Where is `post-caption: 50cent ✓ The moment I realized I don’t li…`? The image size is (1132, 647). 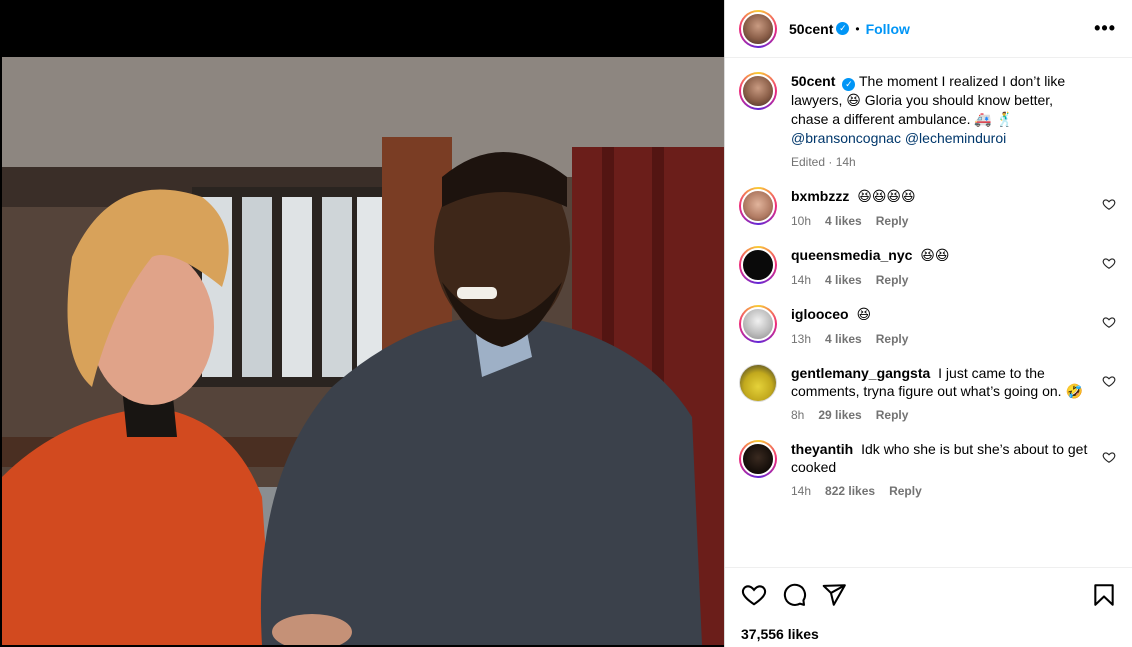 post-caption: 50cent ✓ The moment I realized I don’t li… is located at coordinates (927, 120).